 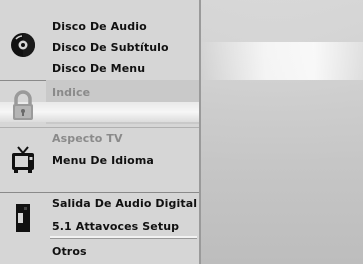 I want to click on menu-item-digital-audio-output: Salida De Audio Digital, so click(x=124, y=203).